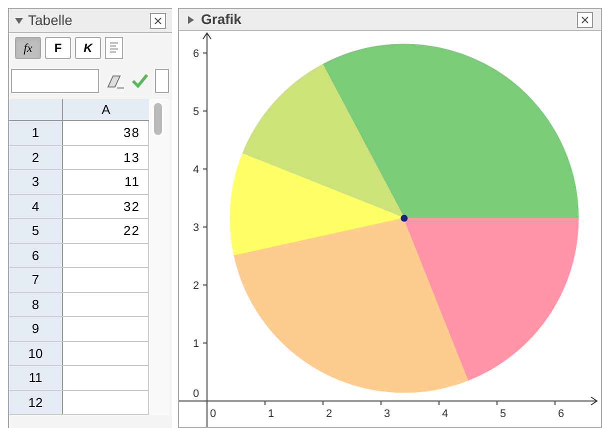  What do you see at coordinates (36, 132) in the screenshot?
I see `row-header: 1` at bounding box center [36, 132].